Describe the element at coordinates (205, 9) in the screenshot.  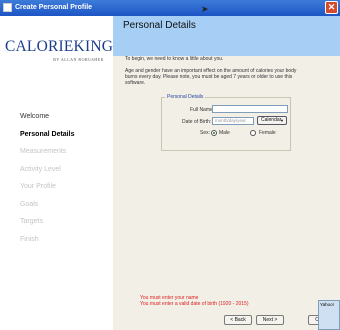
I see `mouse-cursor-icon: ➤` at that location.